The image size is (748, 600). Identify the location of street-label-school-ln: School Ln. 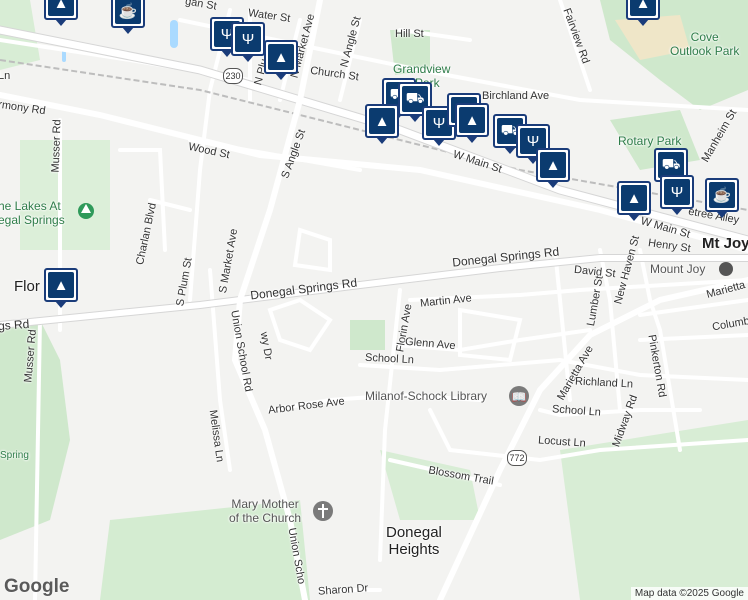
(389, 359).